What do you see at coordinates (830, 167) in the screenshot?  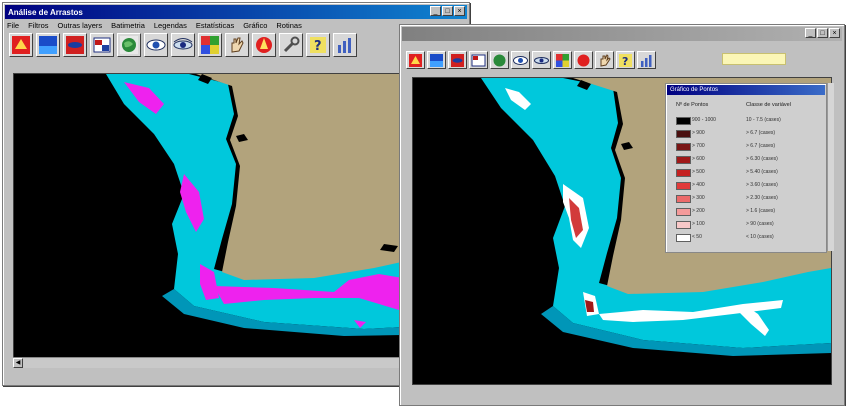 I see `legend-scrollbar` at bounding box center [830, 167].